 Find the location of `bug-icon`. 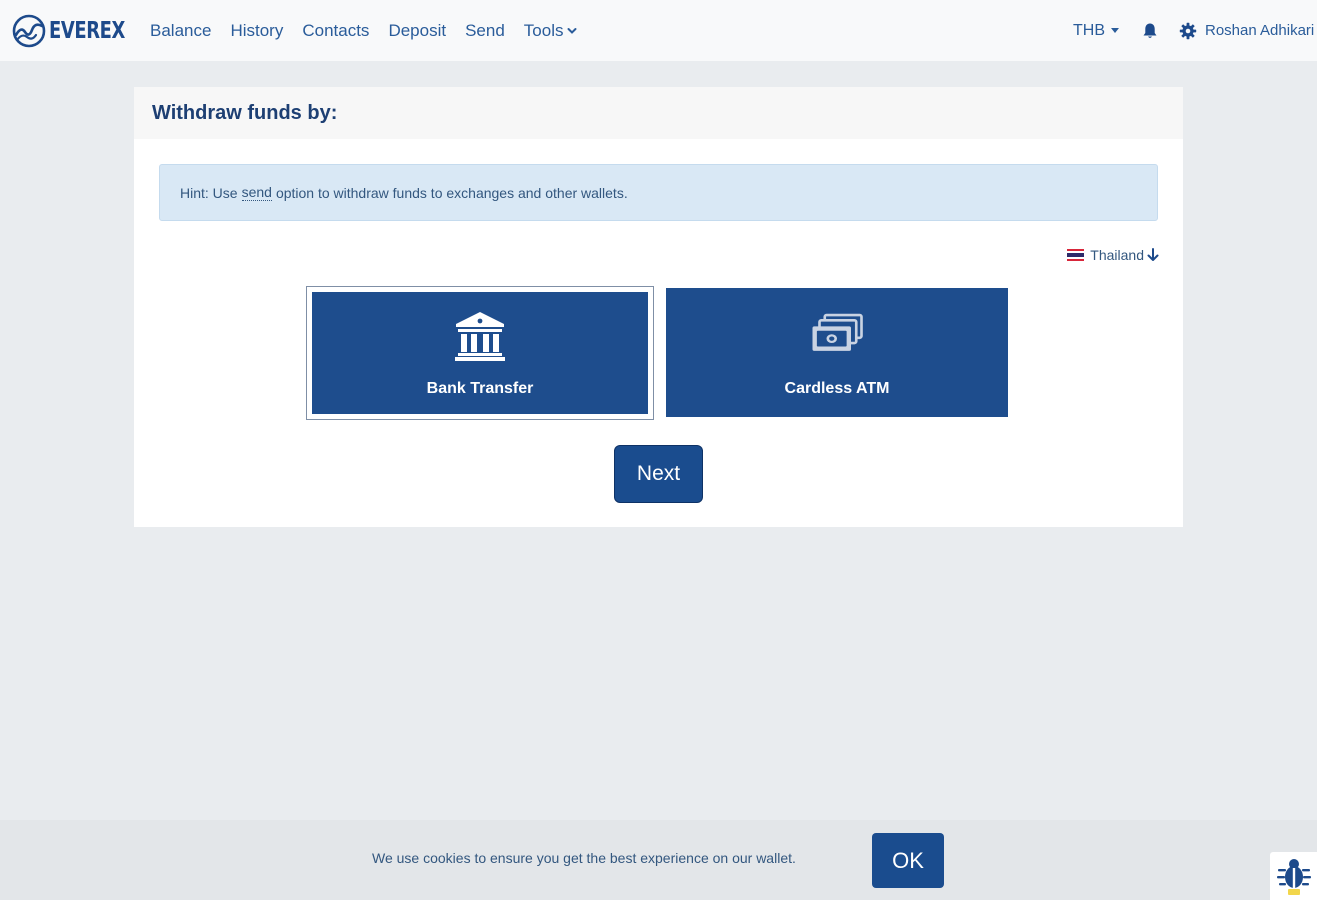

bug-icon is located at coordinates (1293, 877).